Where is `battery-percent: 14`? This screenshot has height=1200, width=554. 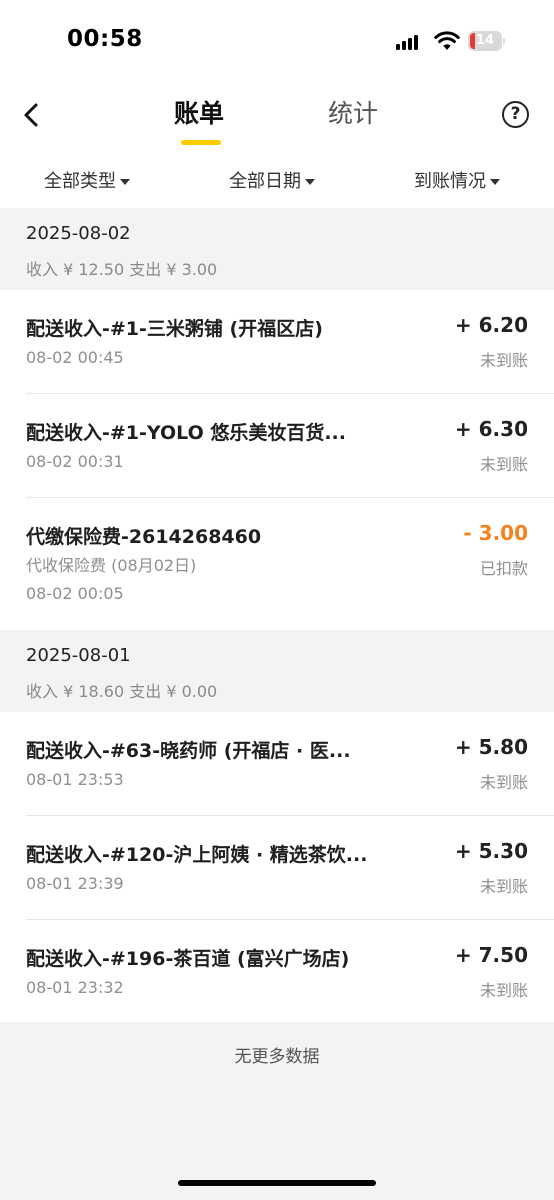
battery-percent: 14 is located at coordinates (485, 40).